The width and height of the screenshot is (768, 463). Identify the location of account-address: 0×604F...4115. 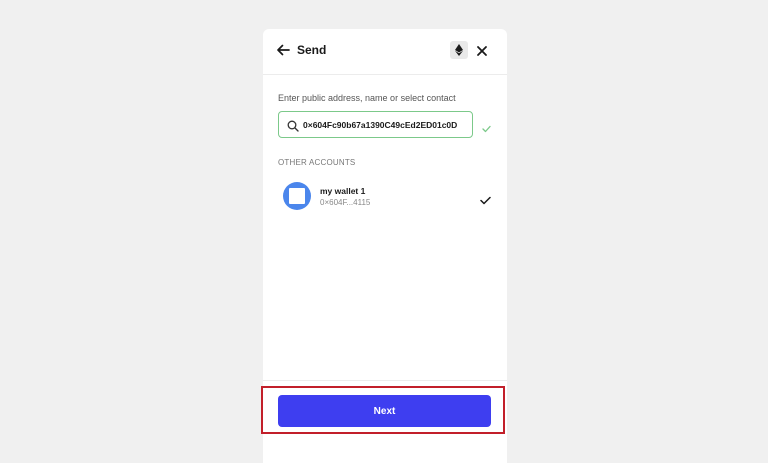
(345, 202).